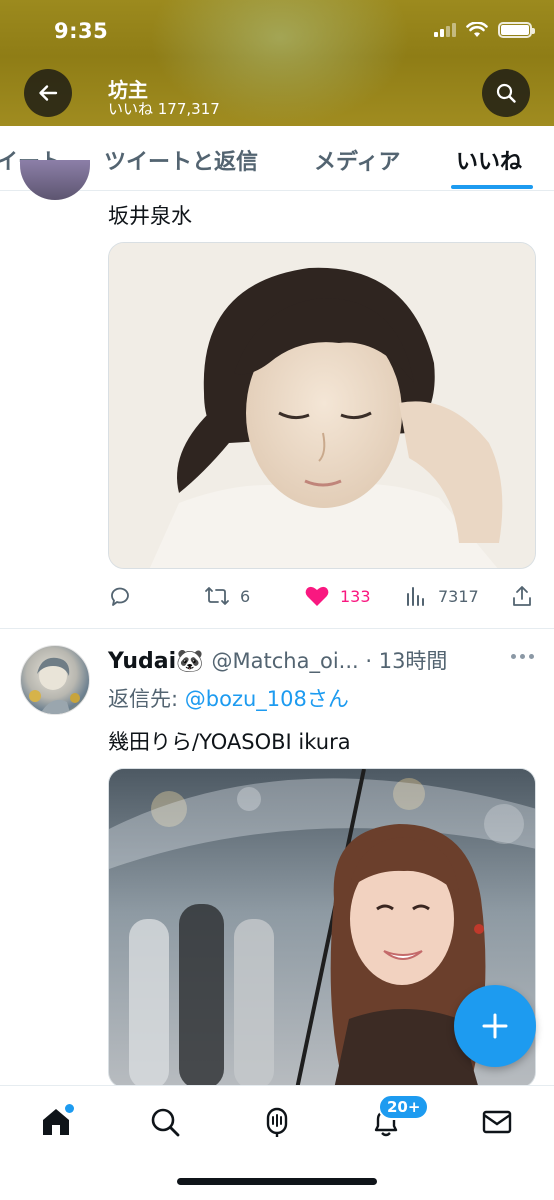  Describe the element at coordinates (150, 216) in the screenshot. I see `tweet-text: 坂井泉水` at that location.